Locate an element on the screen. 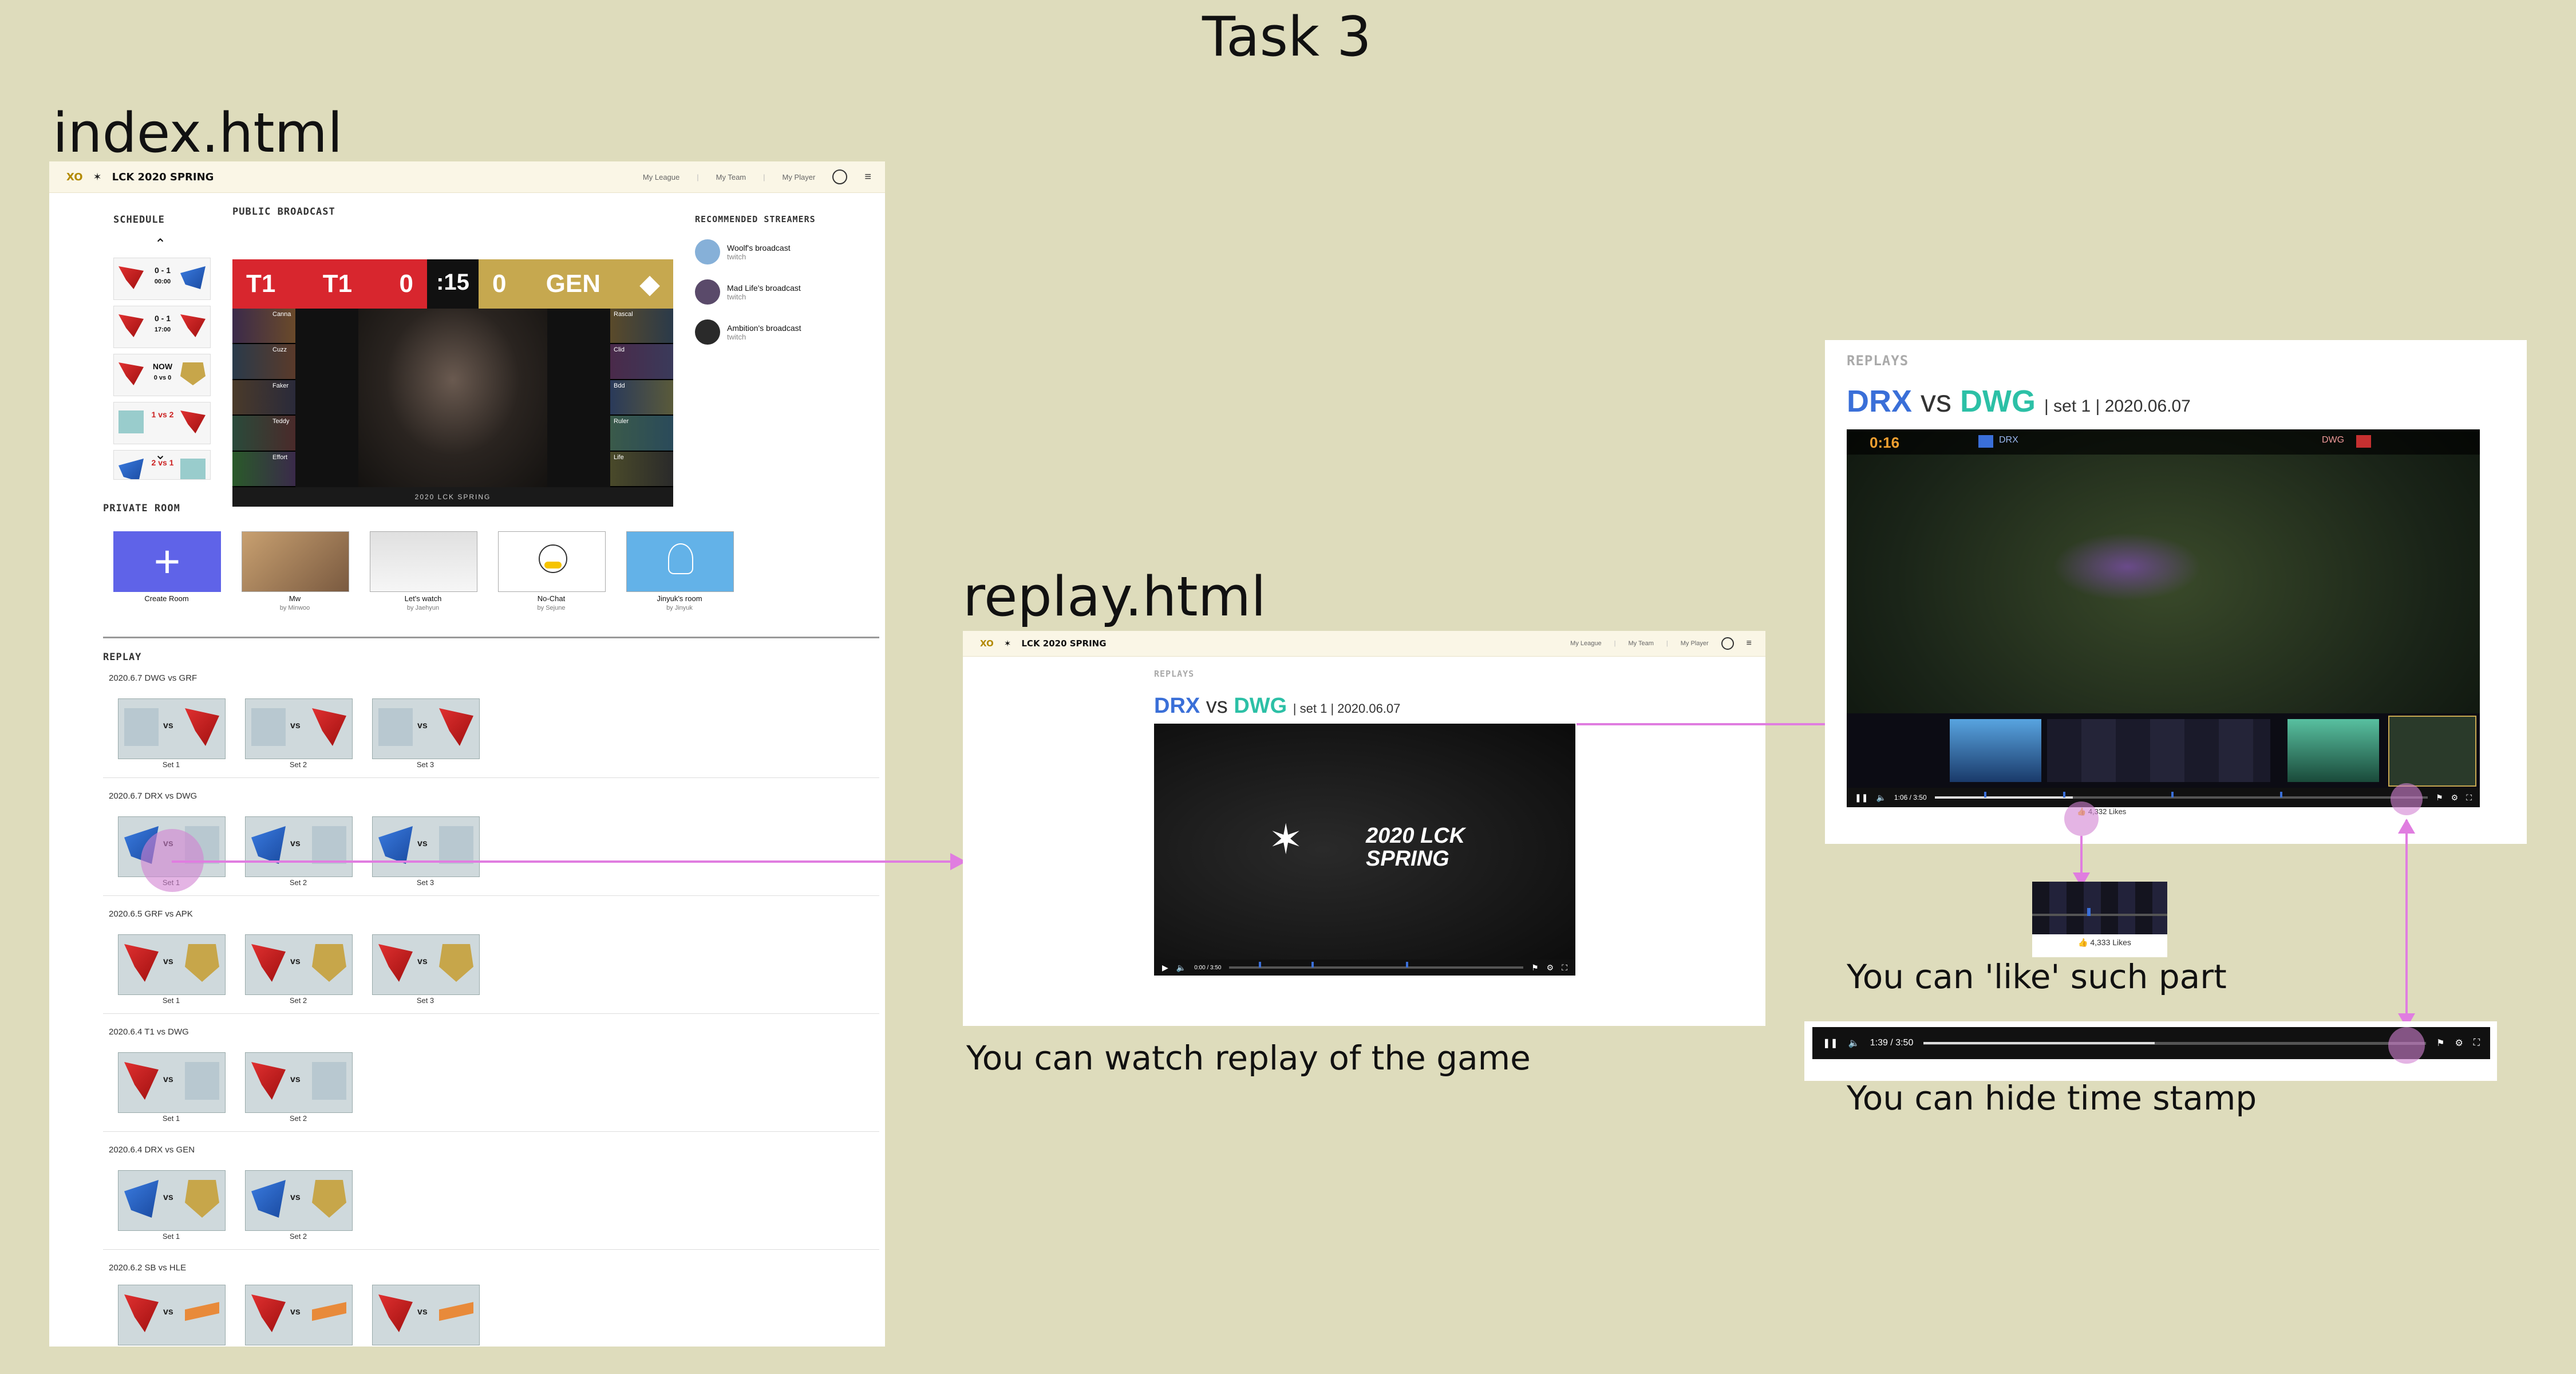  player-cam-right is located at coordinates (2333, 751).